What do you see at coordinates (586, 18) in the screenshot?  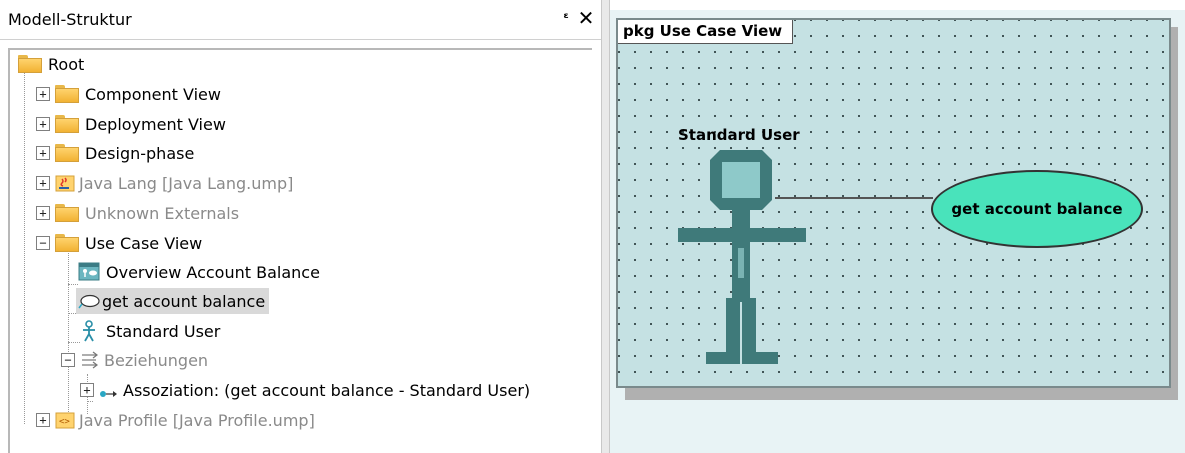 I see `close-icon: ✕` at bounding box center [586, 18].